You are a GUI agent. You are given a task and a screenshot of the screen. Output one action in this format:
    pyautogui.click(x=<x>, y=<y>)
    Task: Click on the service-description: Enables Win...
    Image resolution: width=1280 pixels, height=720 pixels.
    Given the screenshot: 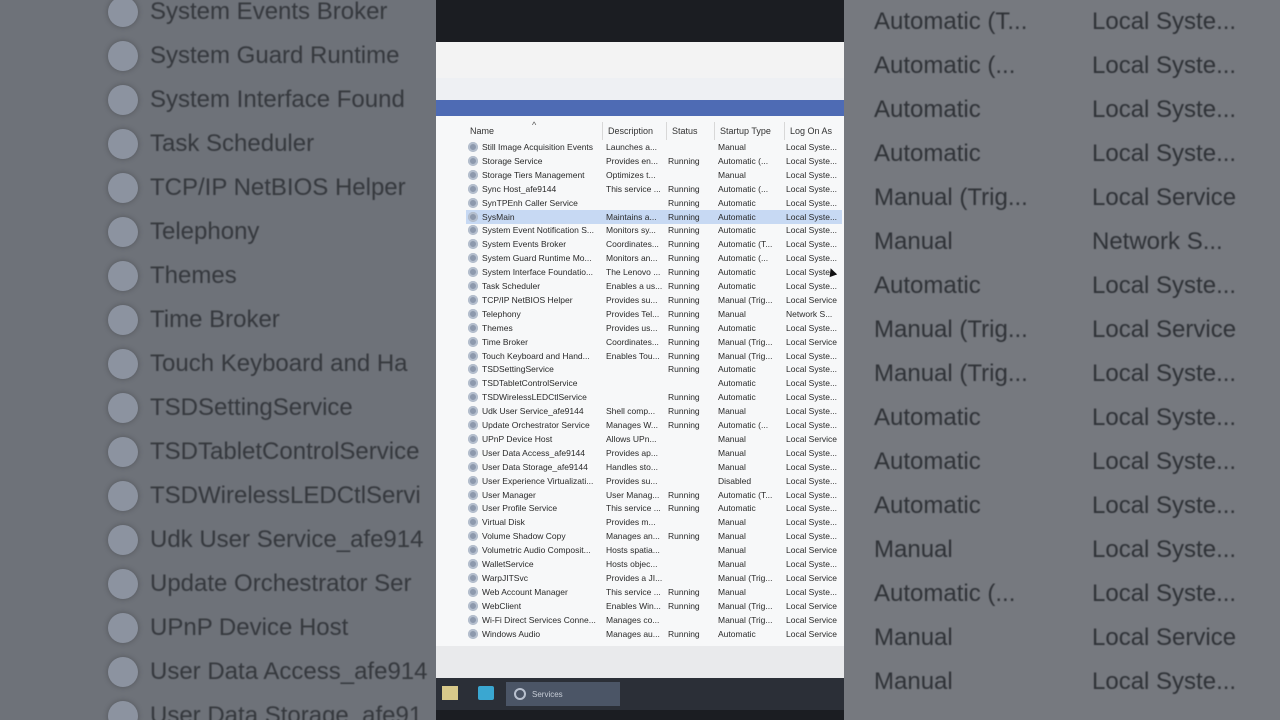 What is the action you would take?
    pyautogui.click(x=633, y=605)
    